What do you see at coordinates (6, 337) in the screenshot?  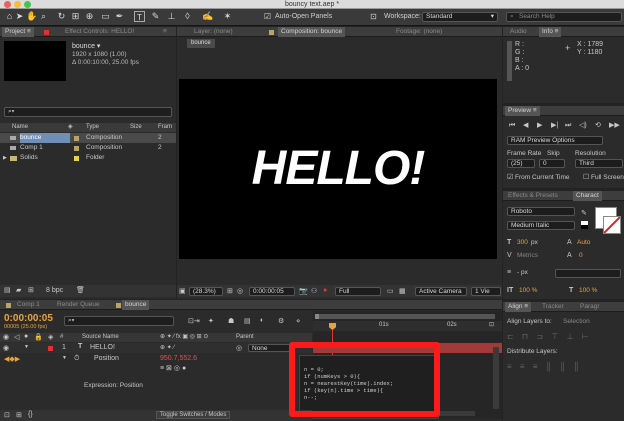 I see `visibility-icon: ◉` at bounding box center [6, 337].